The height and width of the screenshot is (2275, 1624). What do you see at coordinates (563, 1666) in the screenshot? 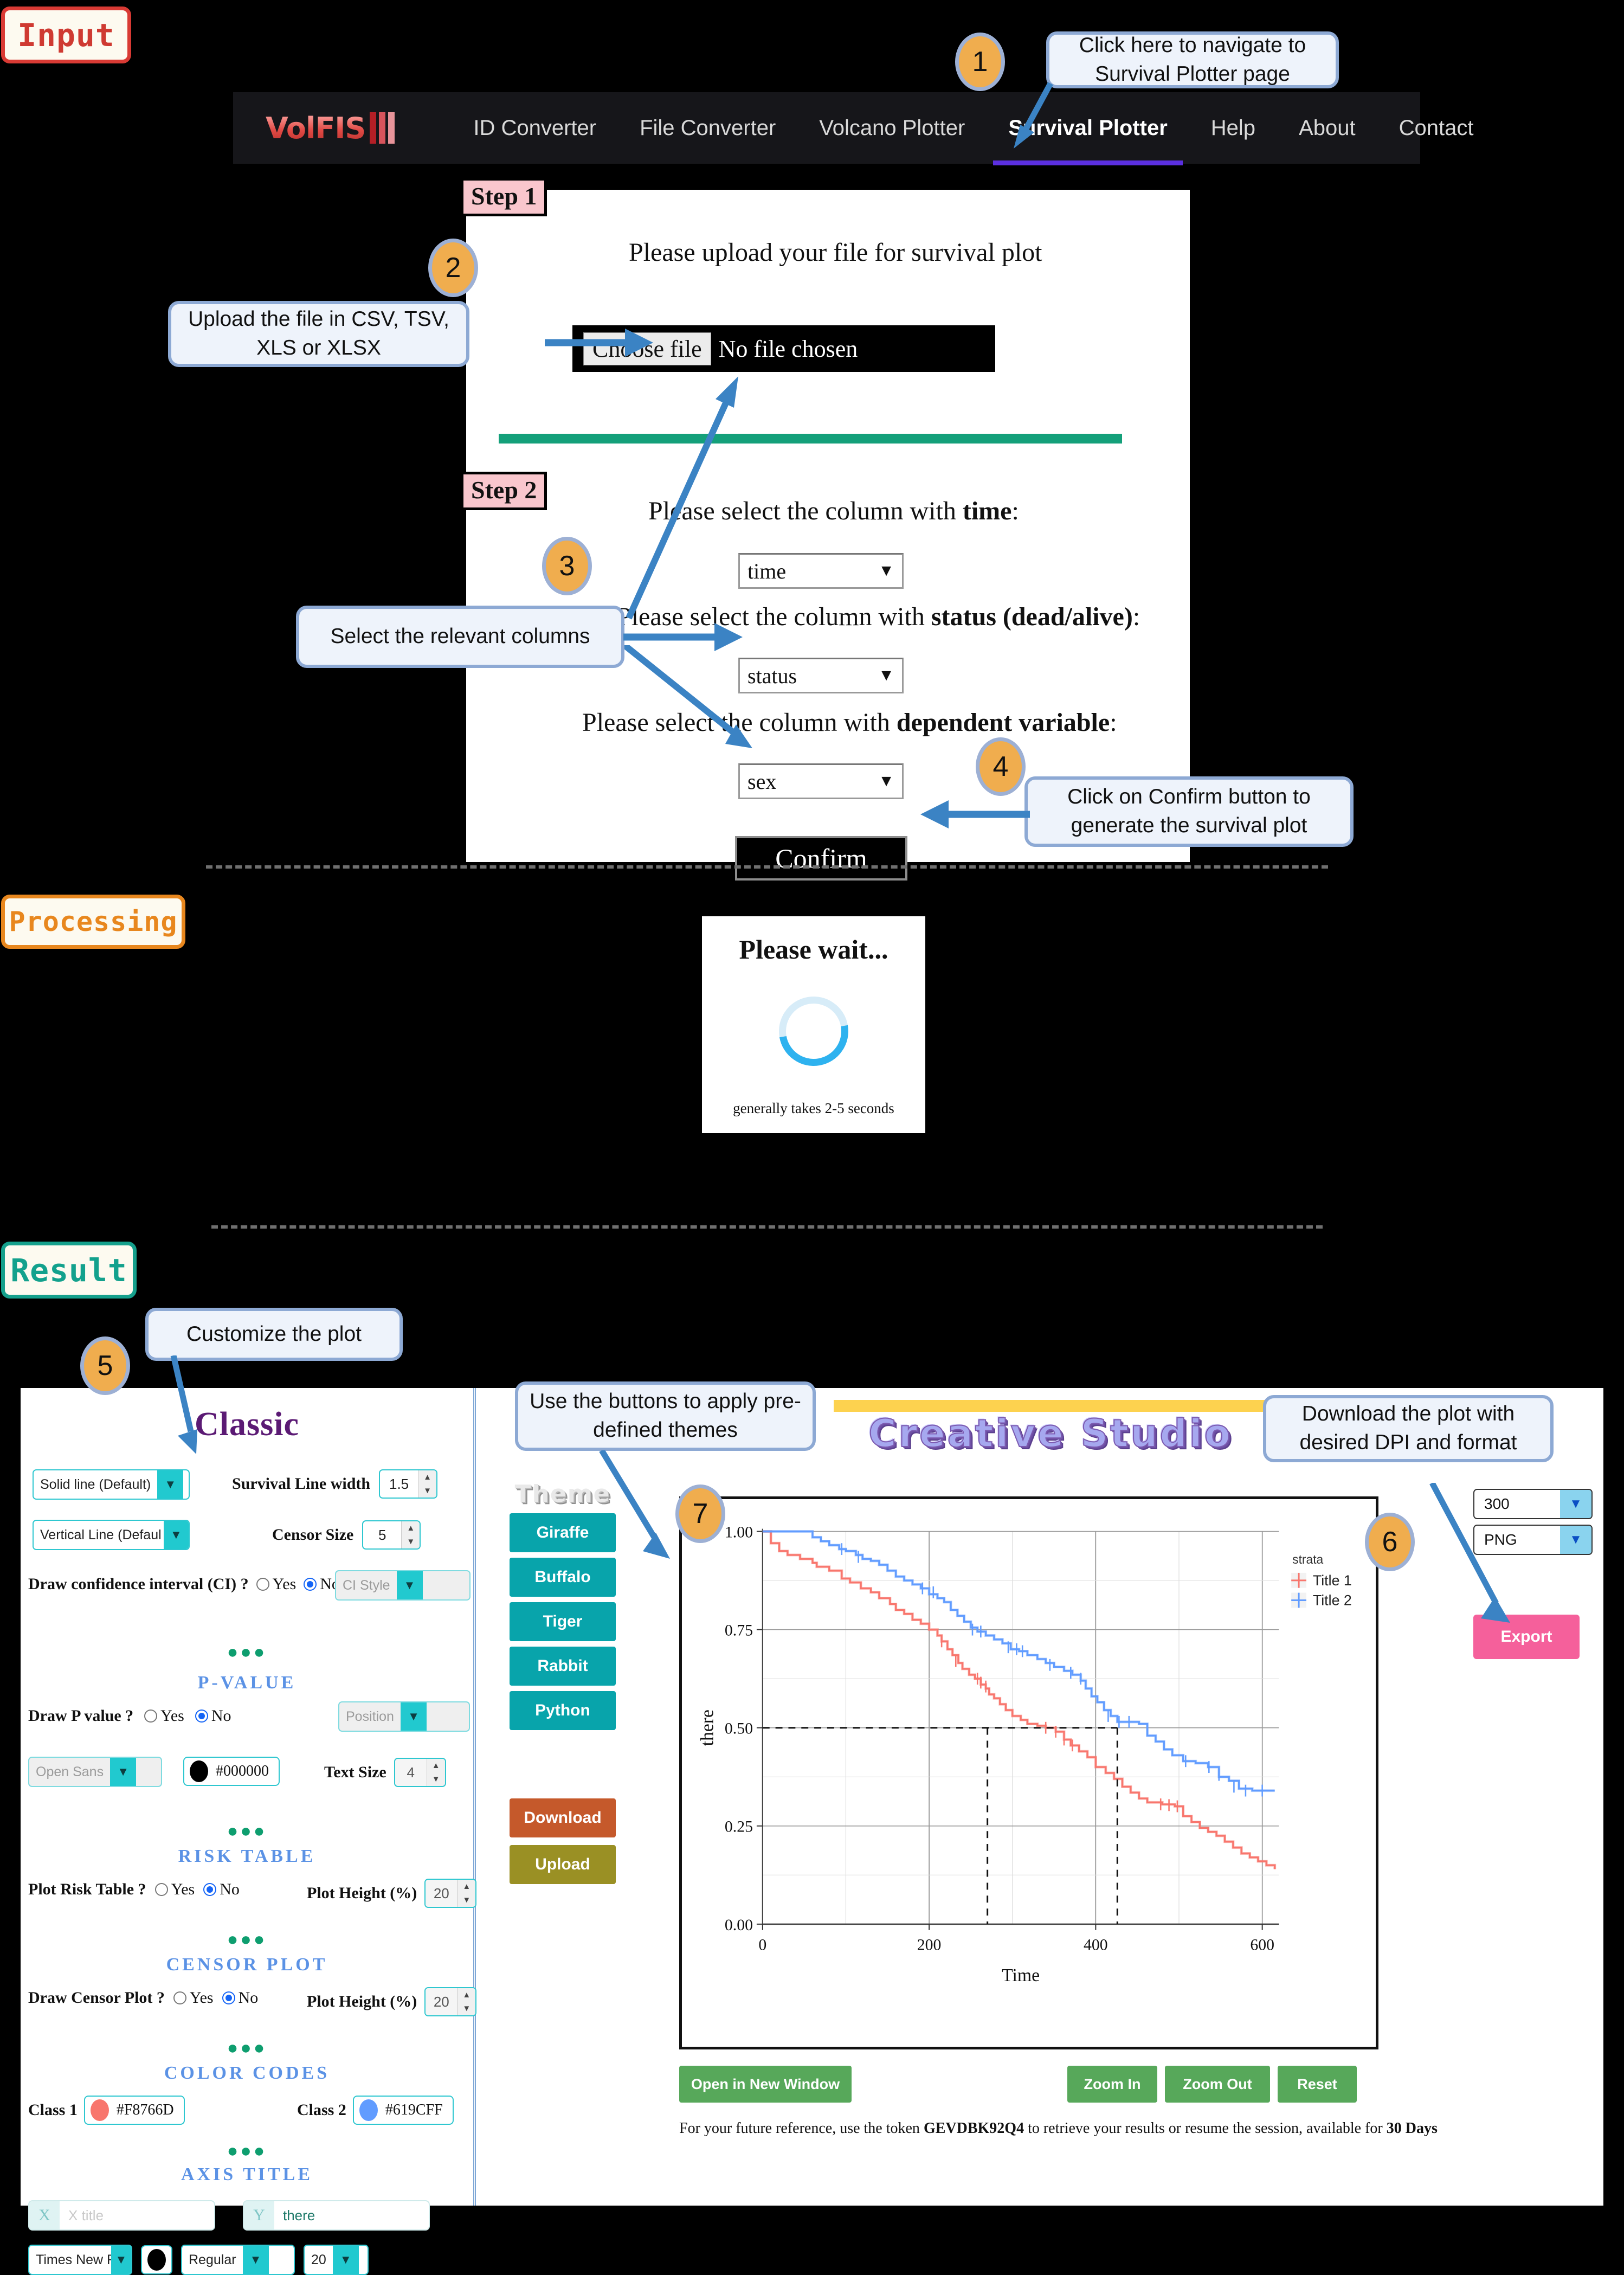
I see `theme-button-rabbit: Rabbit` at bounding box center [563, 1666].